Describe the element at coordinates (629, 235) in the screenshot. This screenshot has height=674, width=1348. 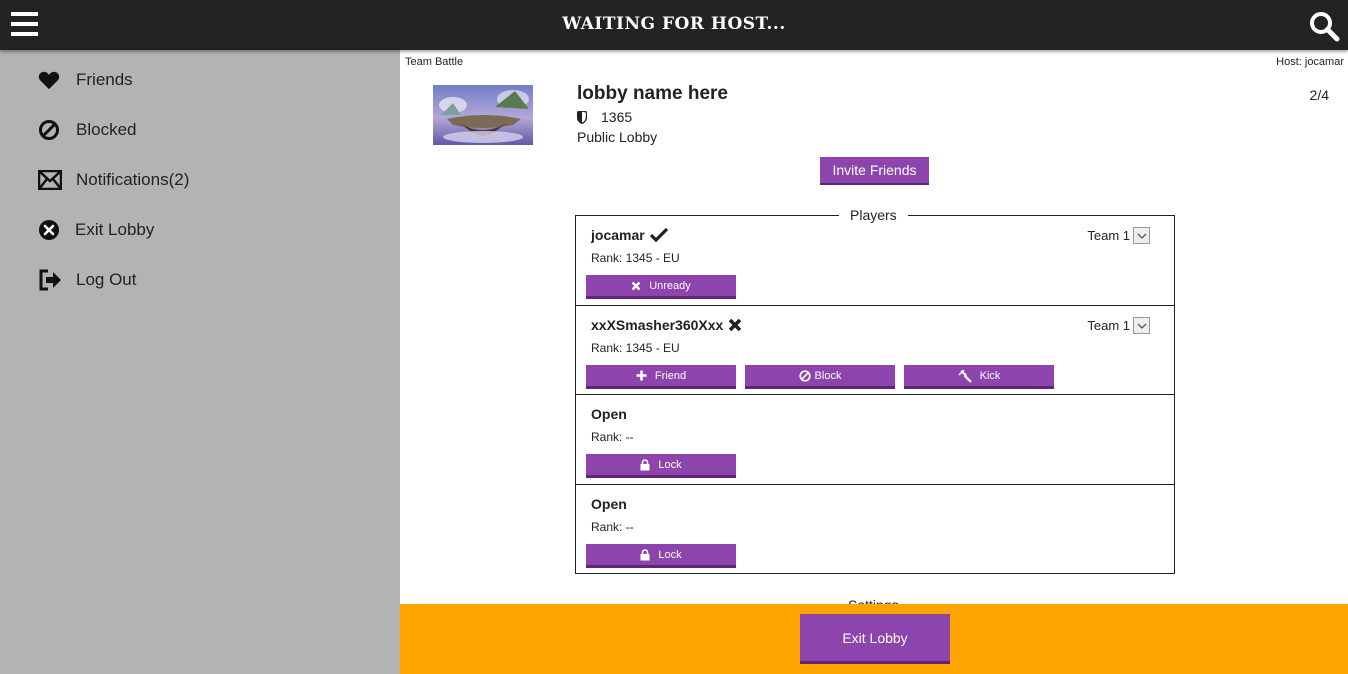
I see `player-name: jocamar` at that location.